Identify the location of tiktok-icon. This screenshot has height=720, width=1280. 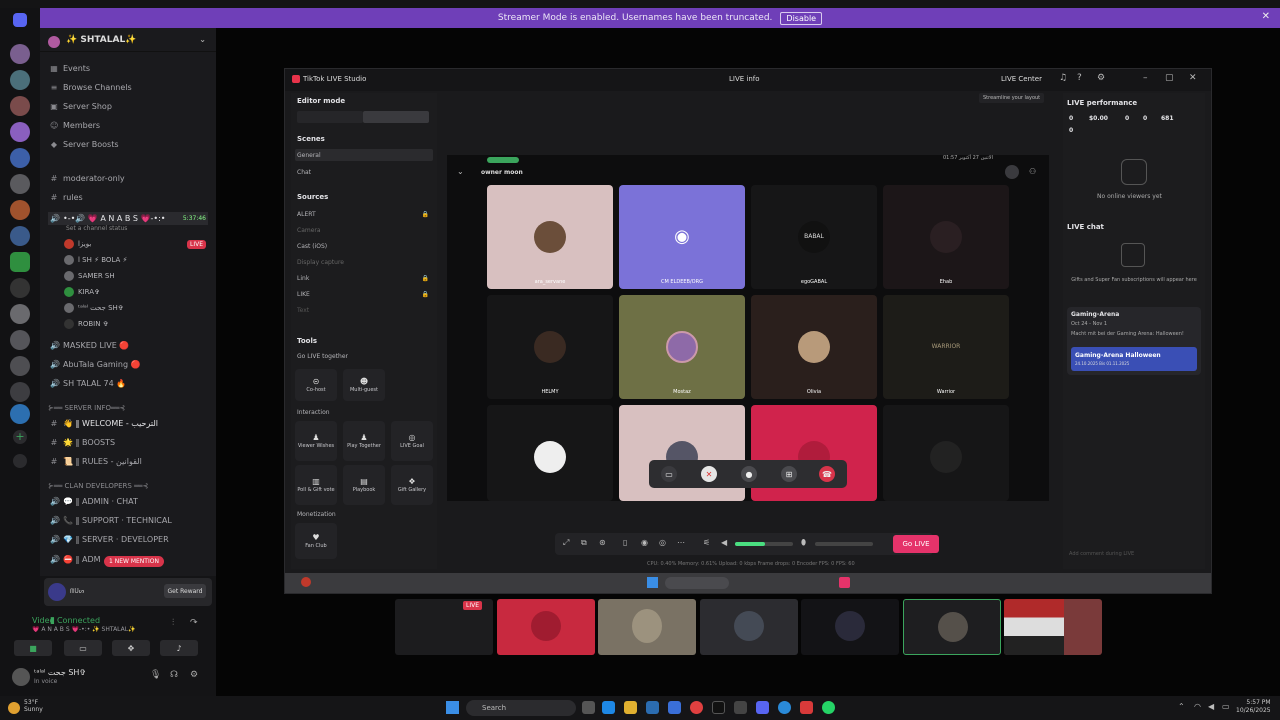
(718, 707).